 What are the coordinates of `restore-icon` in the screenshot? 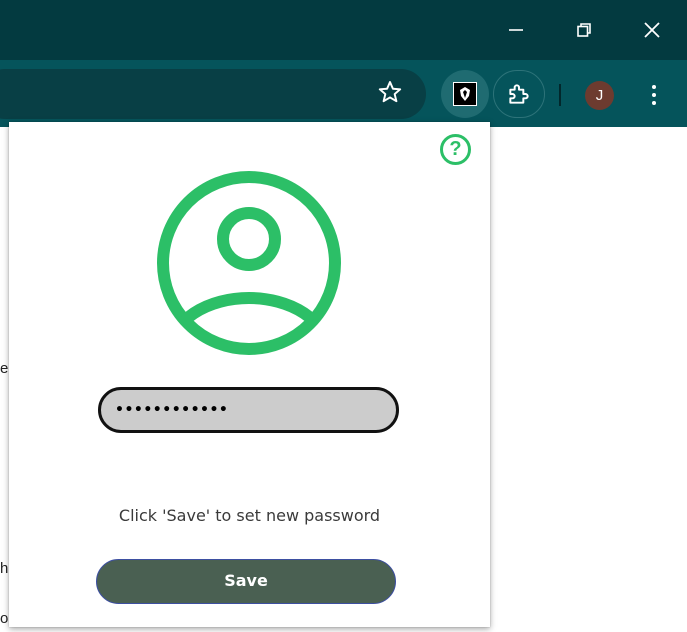 It's located at (584, 30).